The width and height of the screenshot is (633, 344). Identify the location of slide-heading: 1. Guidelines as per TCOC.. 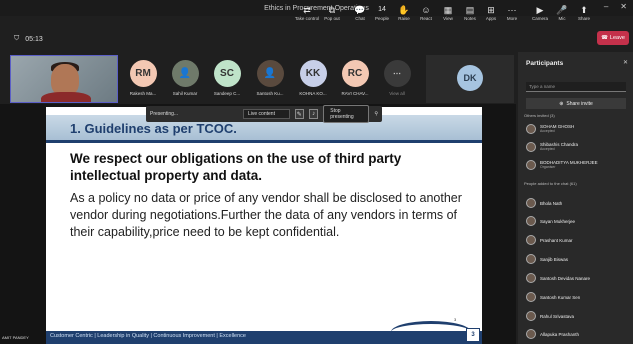
(153, 128).